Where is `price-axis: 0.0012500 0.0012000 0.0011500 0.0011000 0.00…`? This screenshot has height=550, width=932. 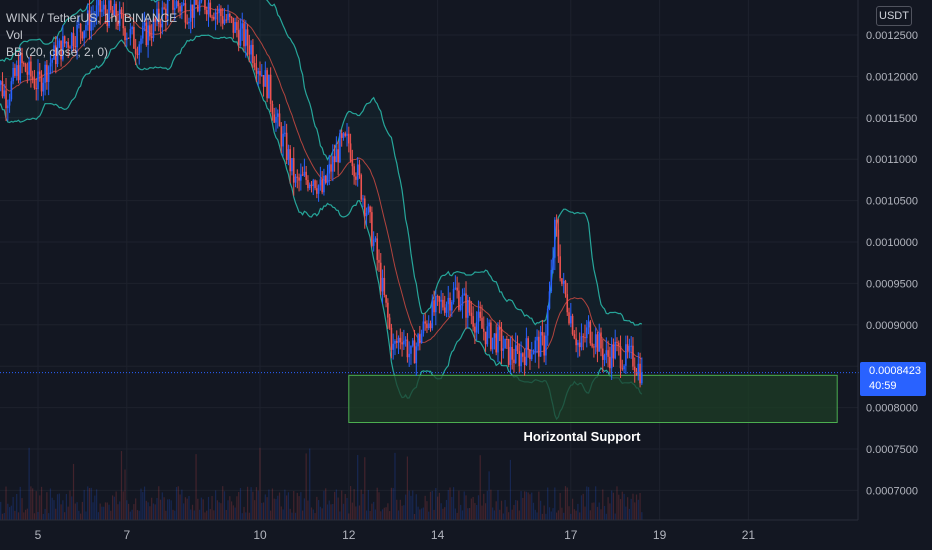 price-axis: 0.0012500 0.0012000 0.0011500 0.0011000 0.00… is located at coordinates (892, 263).